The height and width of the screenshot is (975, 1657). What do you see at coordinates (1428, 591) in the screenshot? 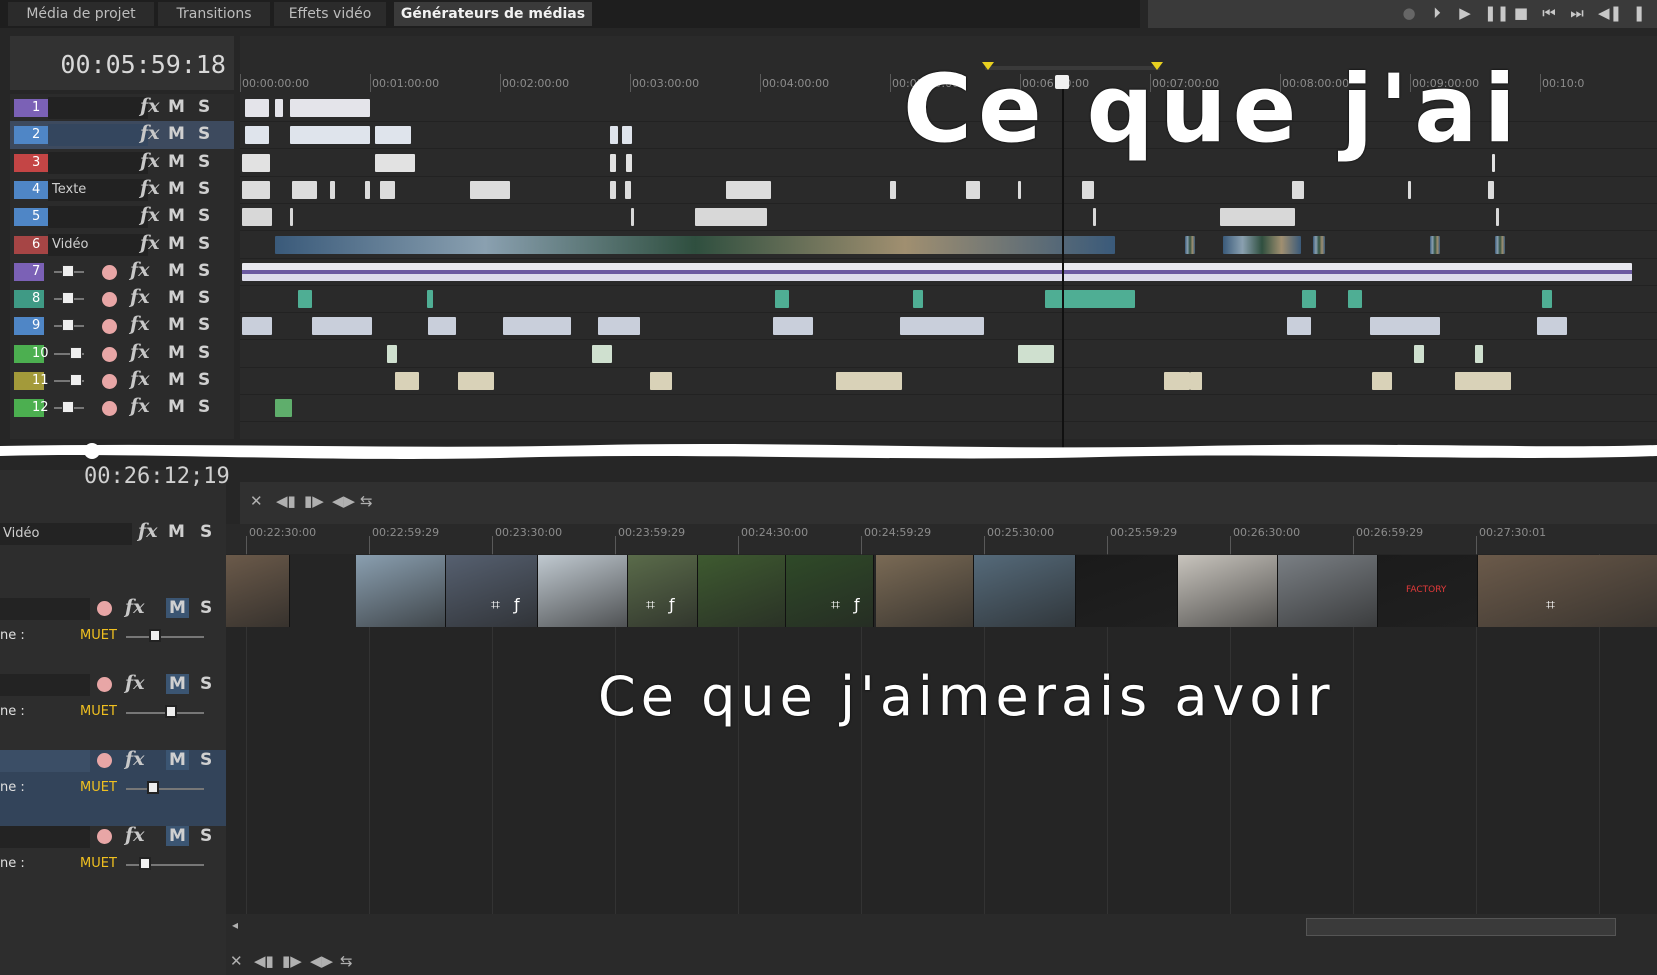
I see `video-thumbnail: FACTORY` at bounding box center [1428, 591].